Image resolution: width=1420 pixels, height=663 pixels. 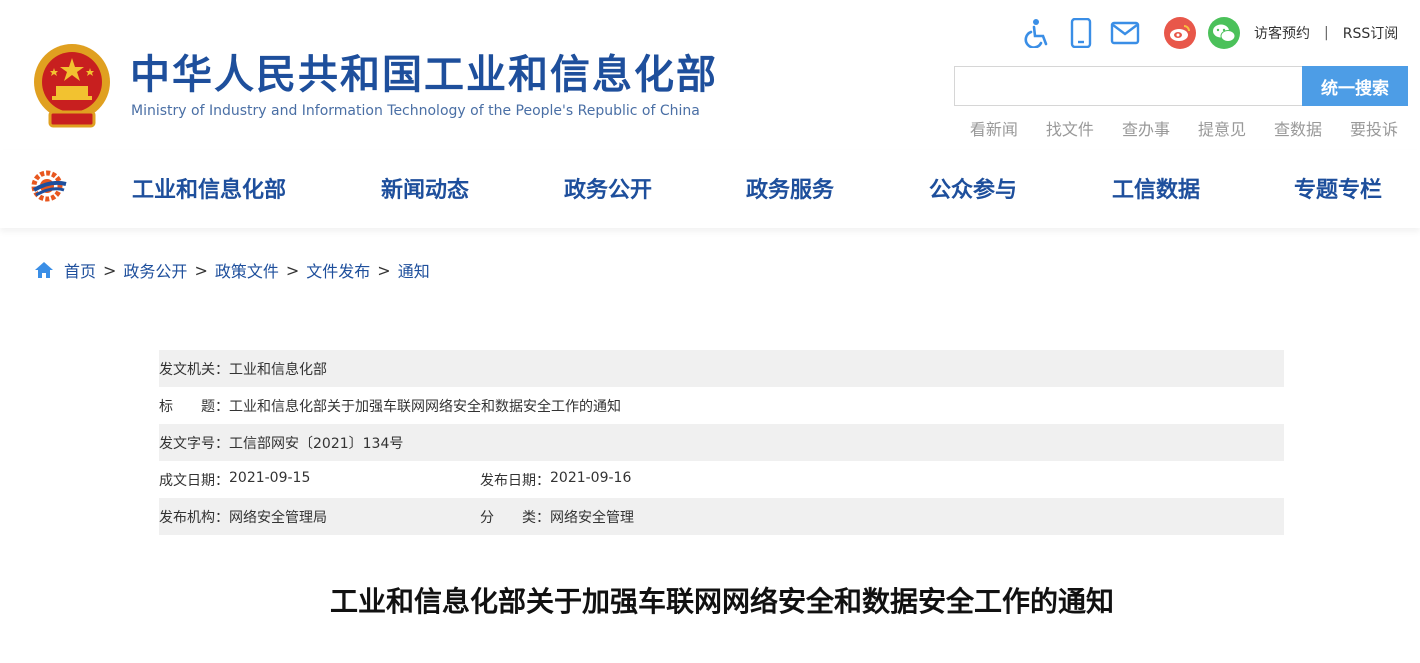 What do you see at coordinates (1081, 33) in the screenshot?
I see `mobile-icon` at bounding box center [1081, 33].